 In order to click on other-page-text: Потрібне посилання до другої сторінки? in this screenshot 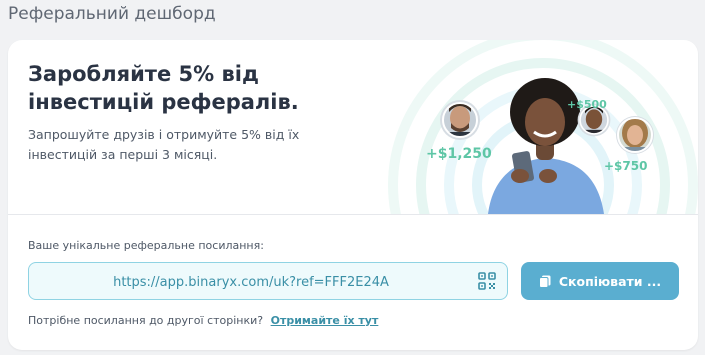, I will do `click(146, 320)`.